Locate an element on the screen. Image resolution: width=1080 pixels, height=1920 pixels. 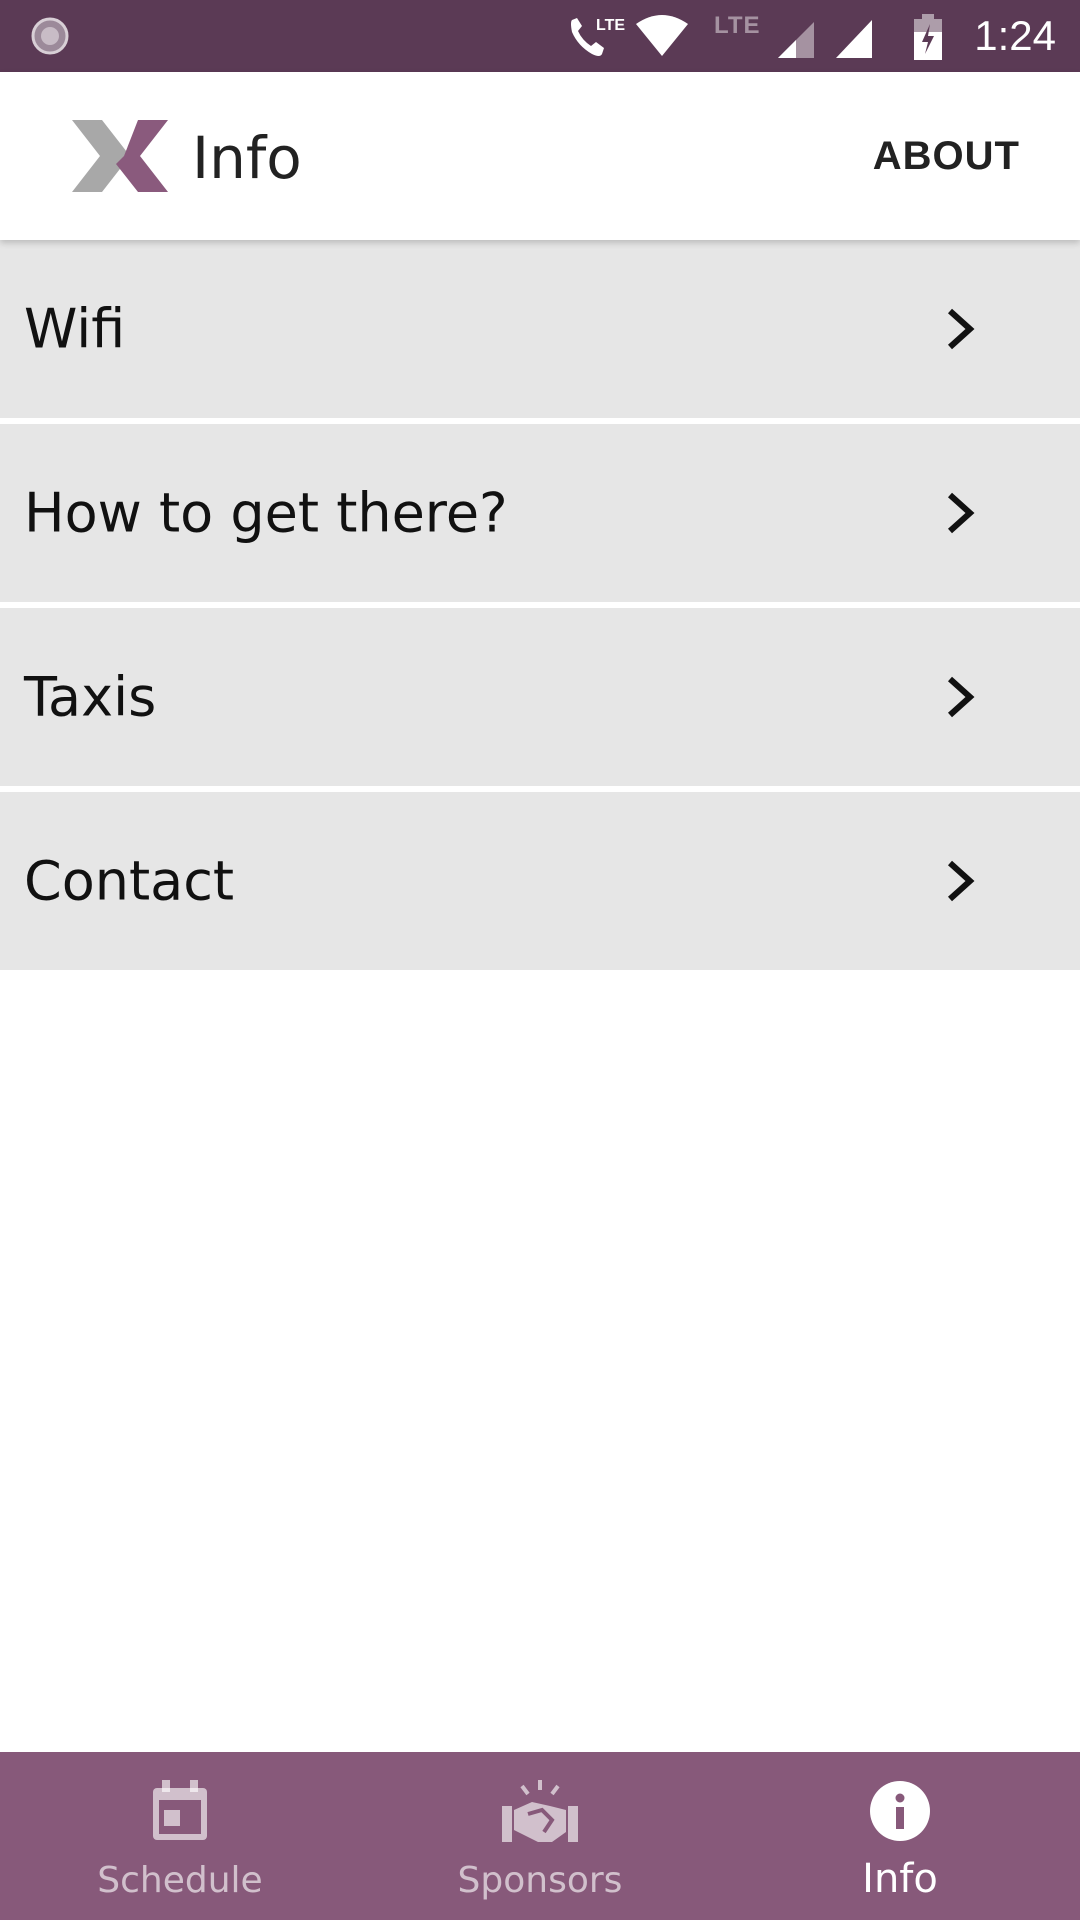
page-title: Info is located at coordinates (247, 158).